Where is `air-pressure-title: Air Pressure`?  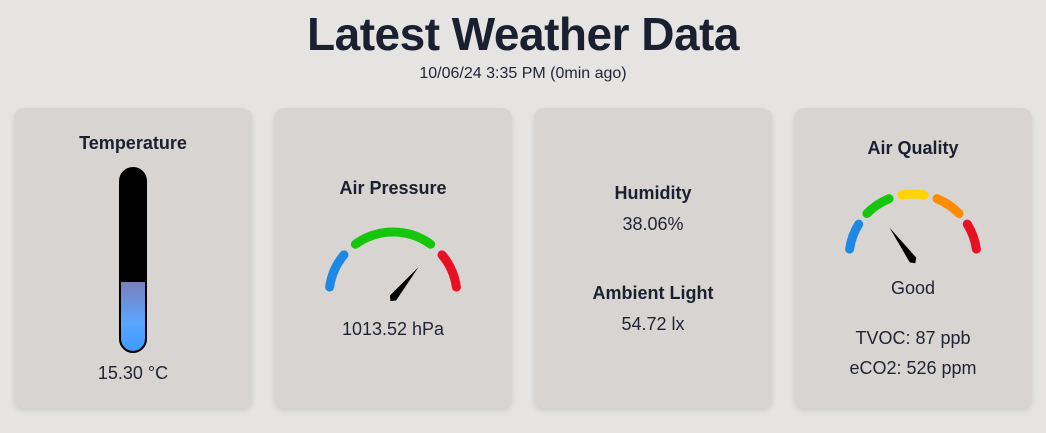 air-pressure-title: Air Pressure is located at coordinates (393, 188).